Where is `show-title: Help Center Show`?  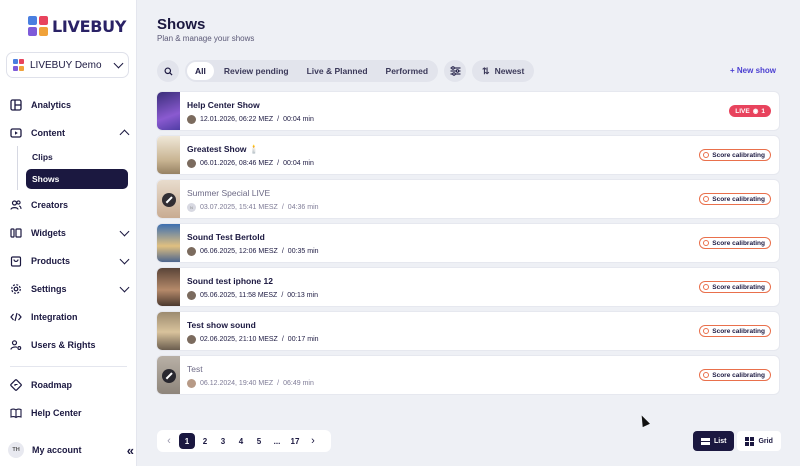
show-title: Help Center Show is located at coordinates (223, 105).